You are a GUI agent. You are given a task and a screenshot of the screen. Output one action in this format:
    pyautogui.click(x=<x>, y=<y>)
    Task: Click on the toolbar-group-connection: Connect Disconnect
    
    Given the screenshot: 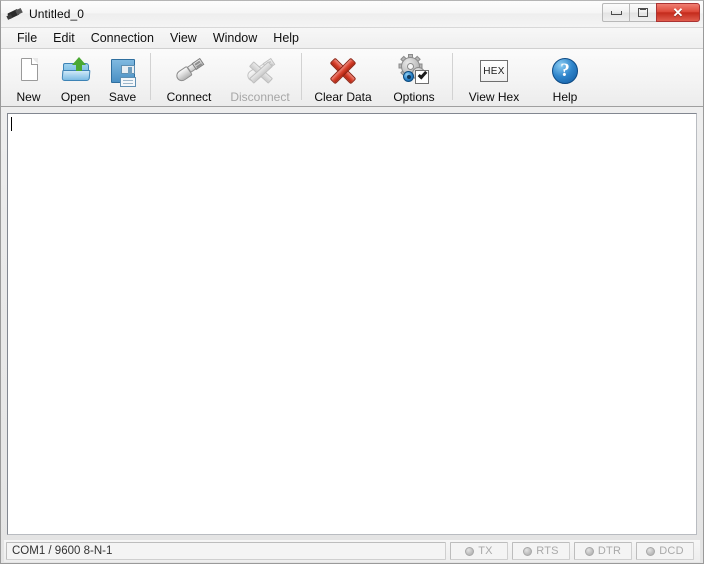 What is the action you would take?
    pyautogui.click(x=226, y=77)
    